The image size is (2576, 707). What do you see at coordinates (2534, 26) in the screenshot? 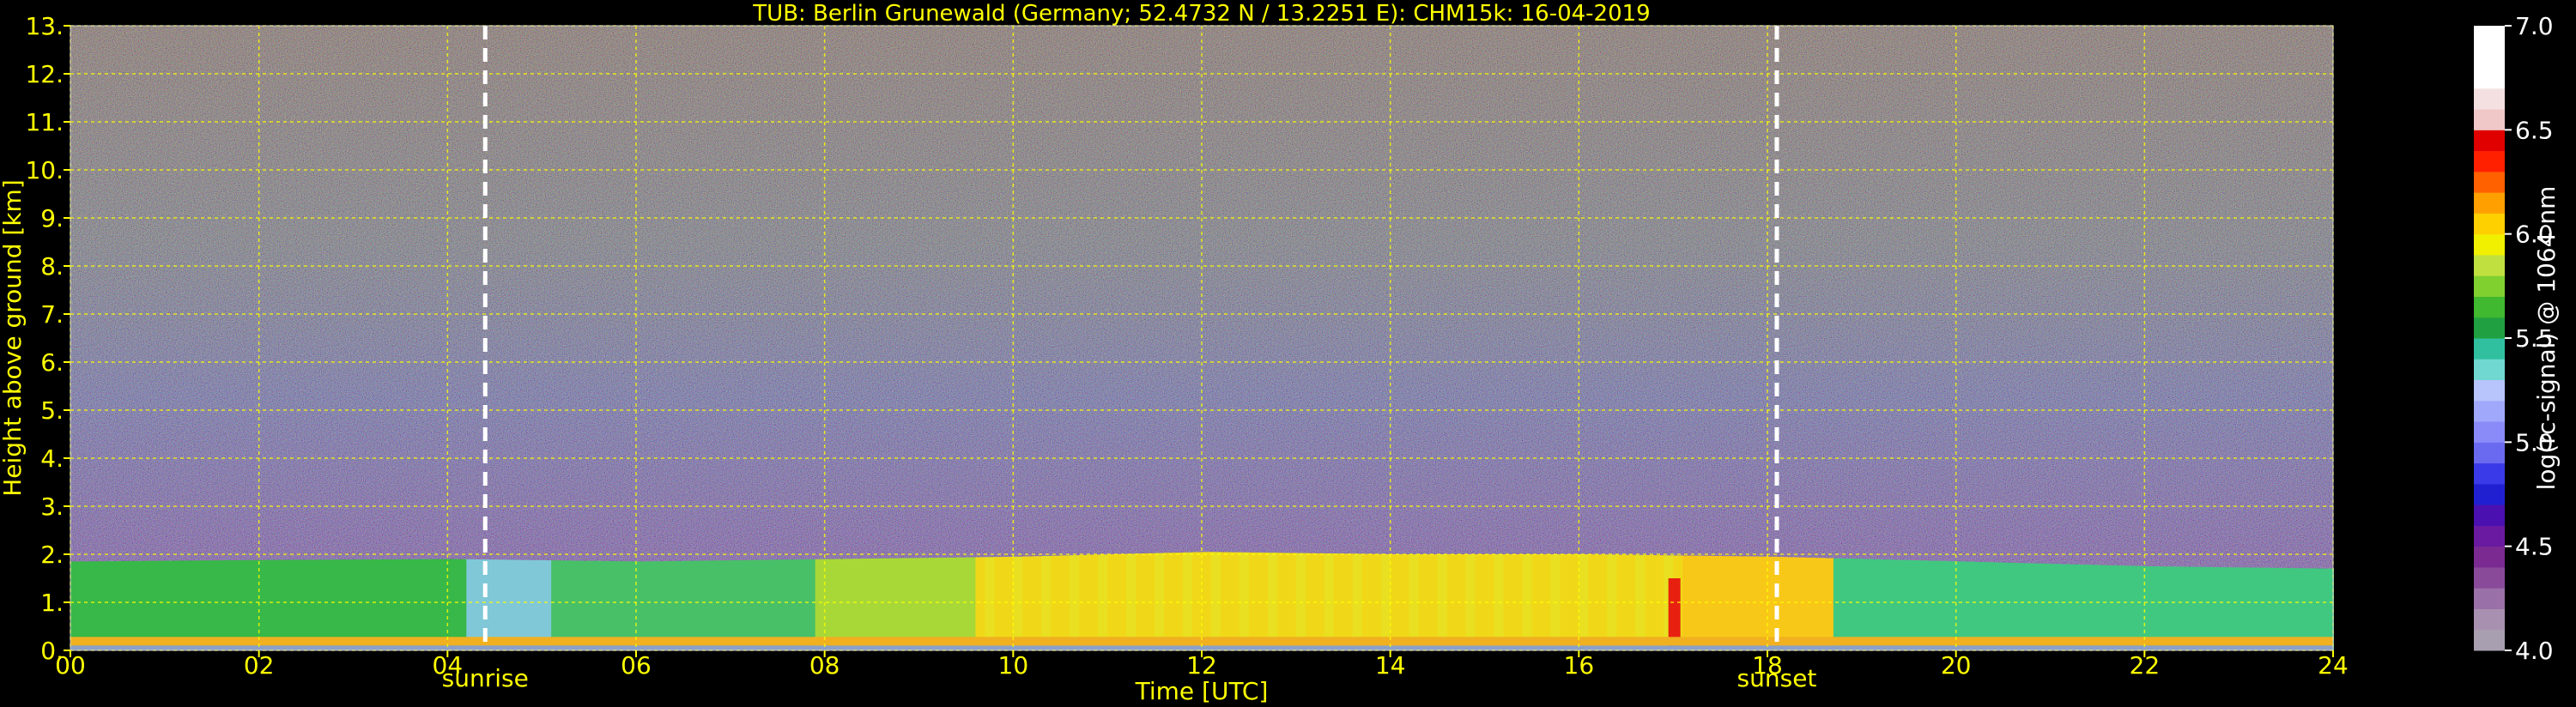
I see `colorbar-tick-label: 7.0` at bounding box center [2534, 26].